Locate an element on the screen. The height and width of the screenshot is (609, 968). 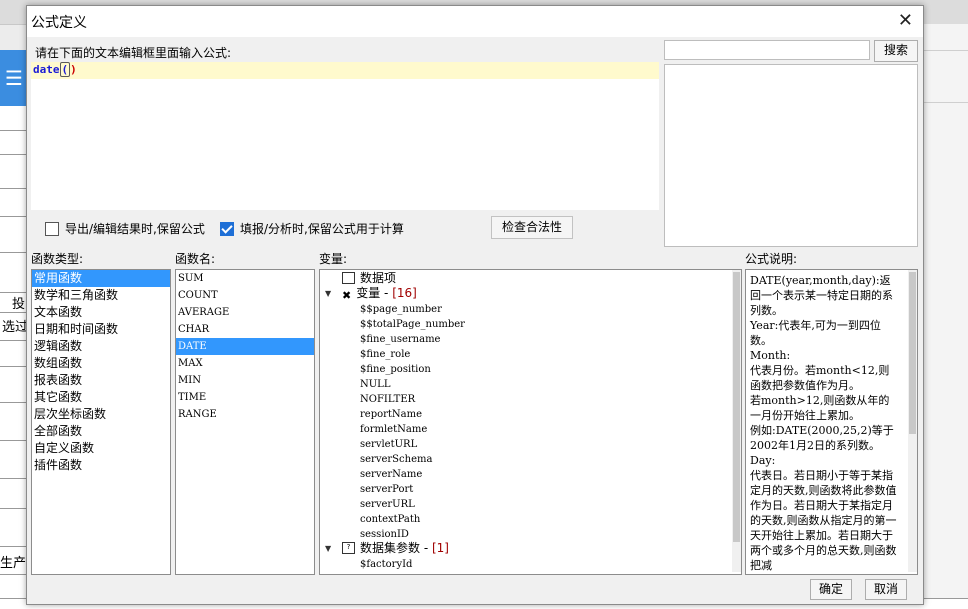
variable-item: serverURL is located at coordinates (387, 504).